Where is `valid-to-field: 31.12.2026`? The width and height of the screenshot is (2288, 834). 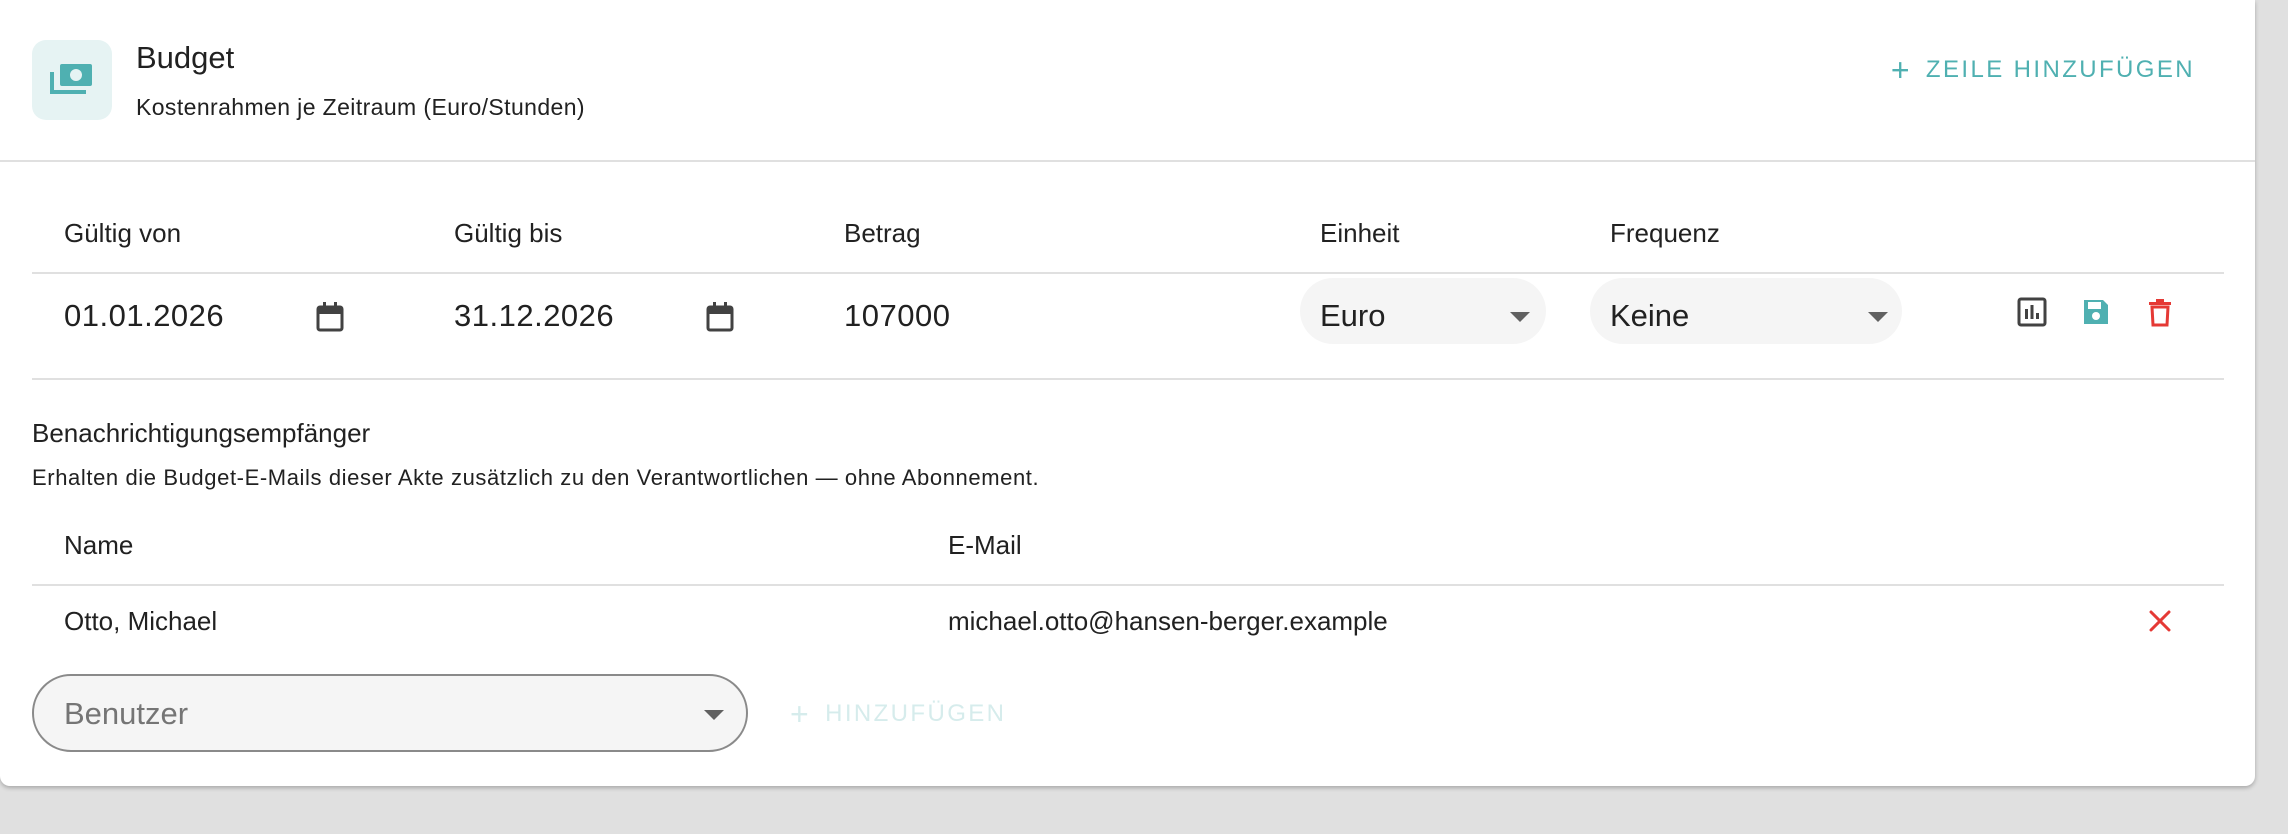
valid-to-field: 31.12.2026 is located at coordinates (534, 316).